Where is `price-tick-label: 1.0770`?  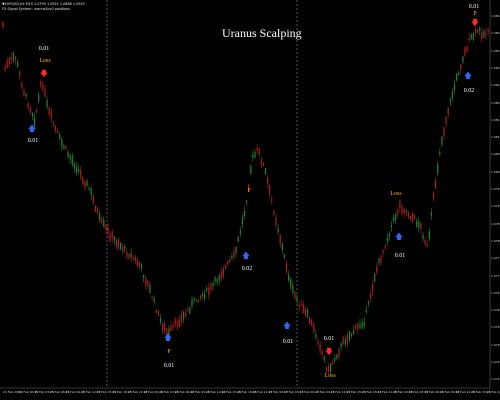 price-tick-label: 1.0770 is located at coordinates (495, 275).